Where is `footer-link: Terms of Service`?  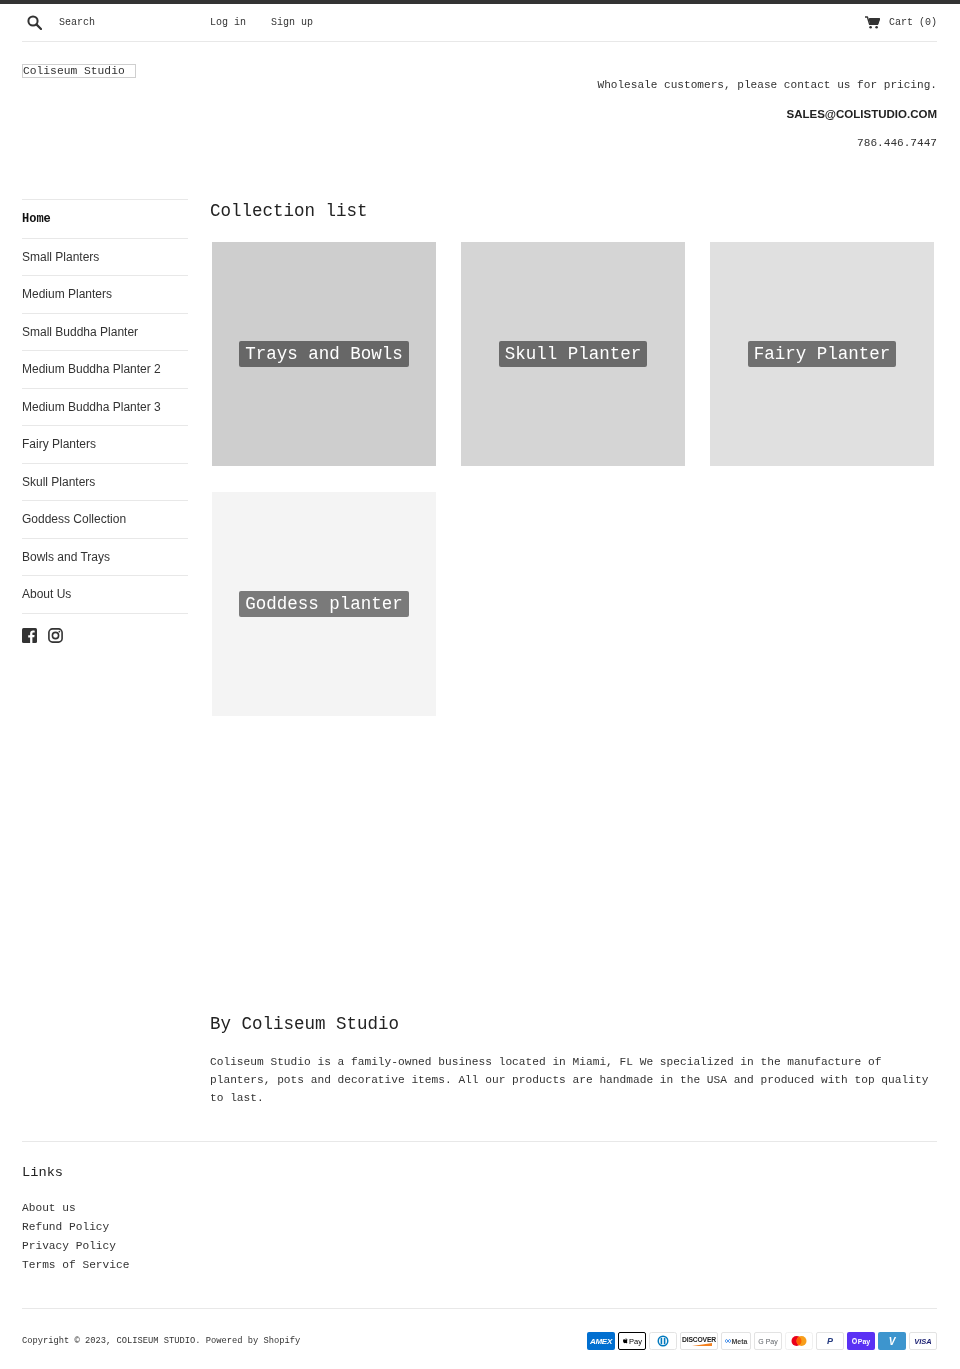 footer-link: Terms of Service is located at coordinates (76, 1265).